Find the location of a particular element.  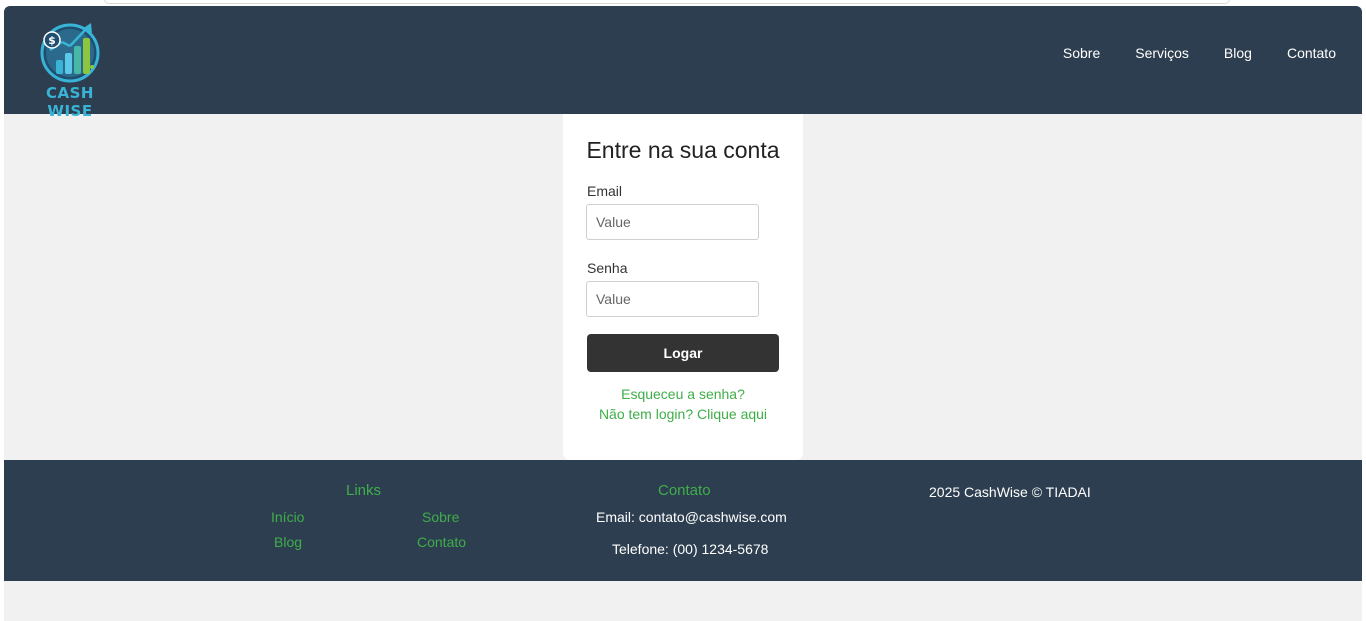

password-field is located at coordinates (672, 299).